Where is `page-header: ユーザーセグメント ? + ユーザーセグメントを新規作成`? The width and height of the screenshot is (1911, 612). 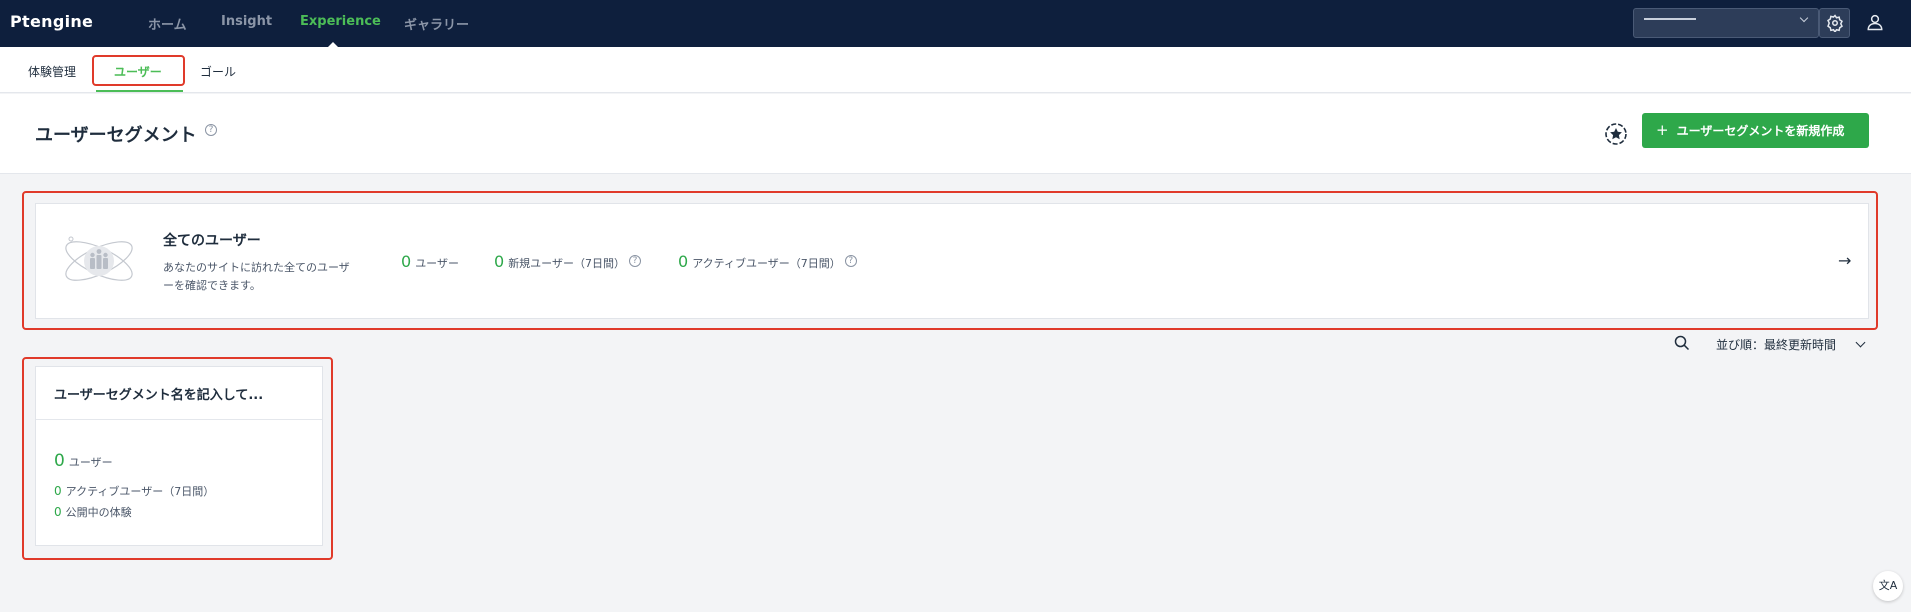
page-header: ユーザーセグメント ? + ユーザーセグメントを新規作成 is located at coordinates (955, 134).